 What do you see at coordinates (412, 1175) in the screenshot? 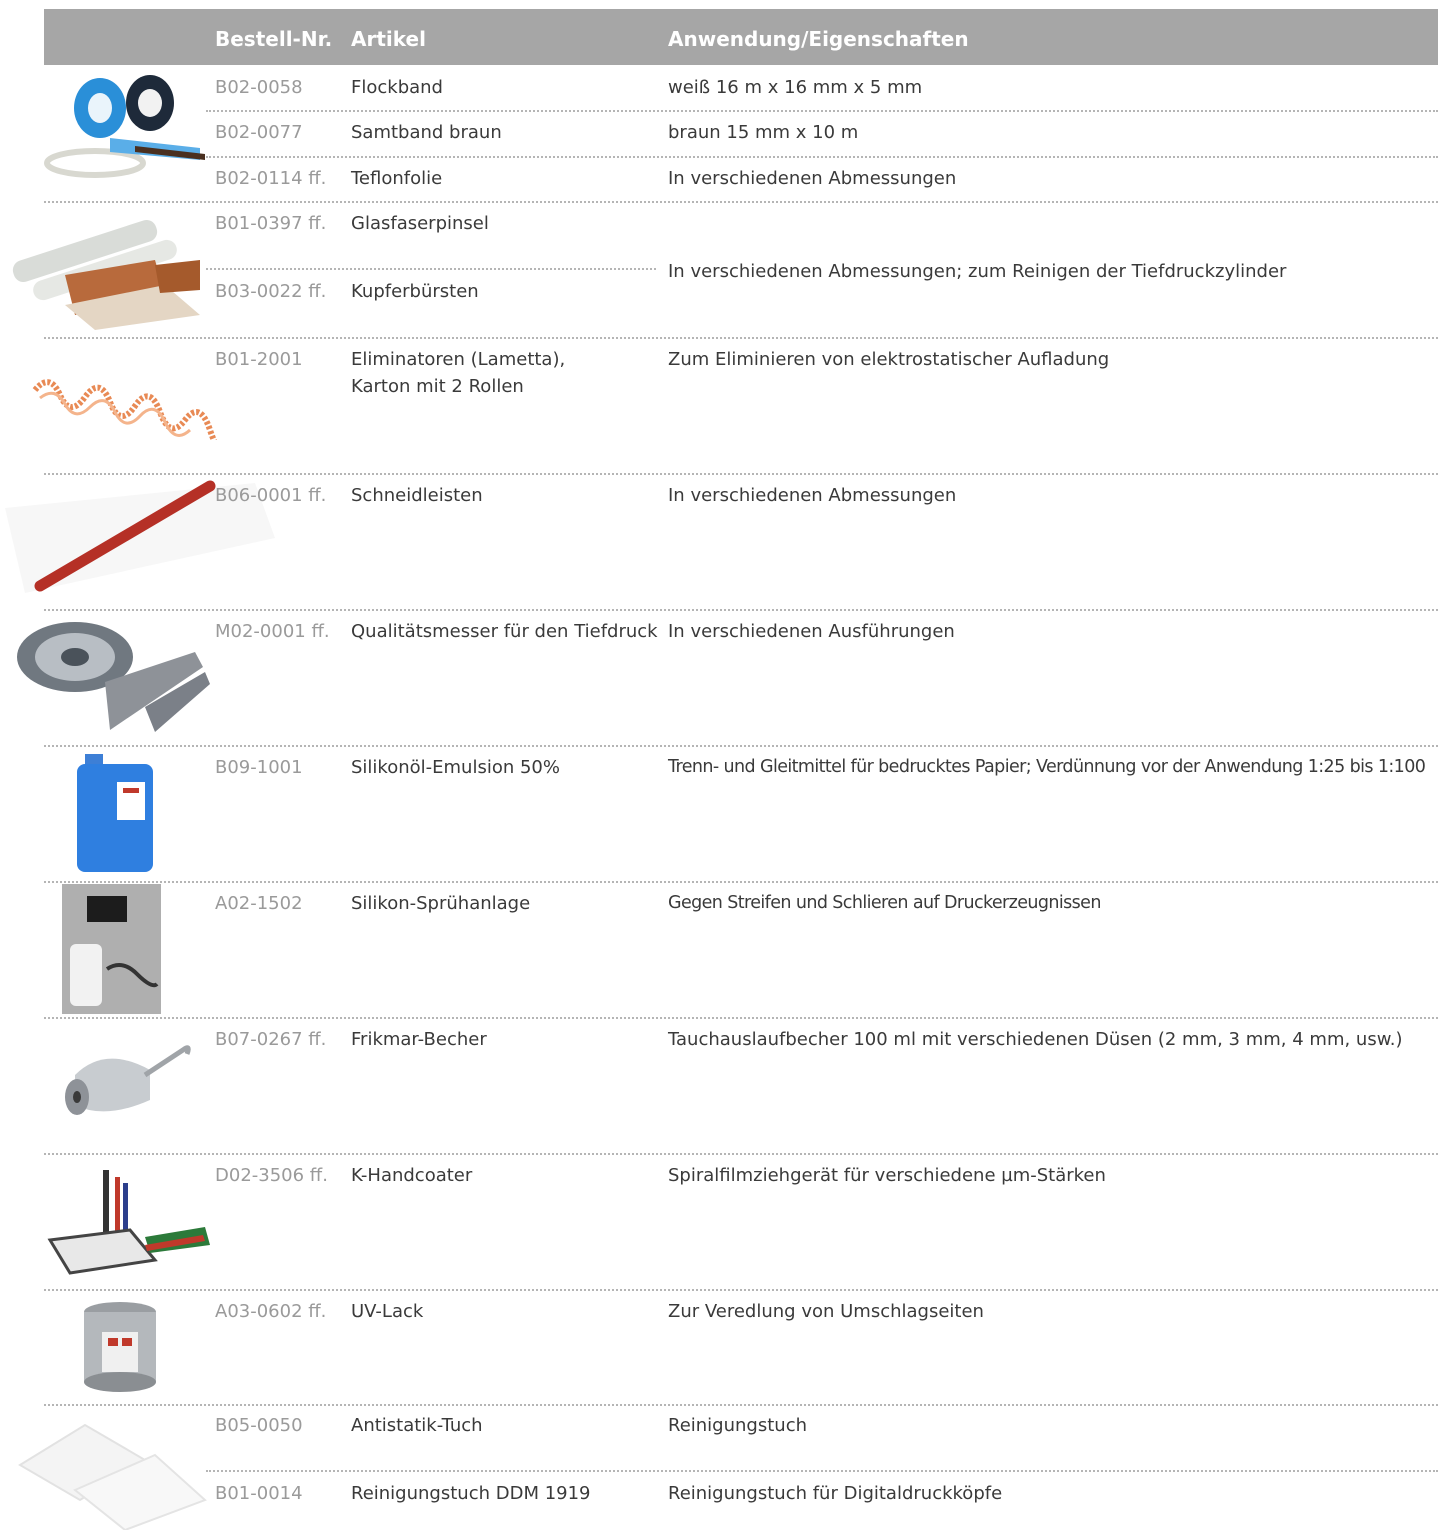
I see `article-name: K-Handcoater` at bounding box center [412, 1175].